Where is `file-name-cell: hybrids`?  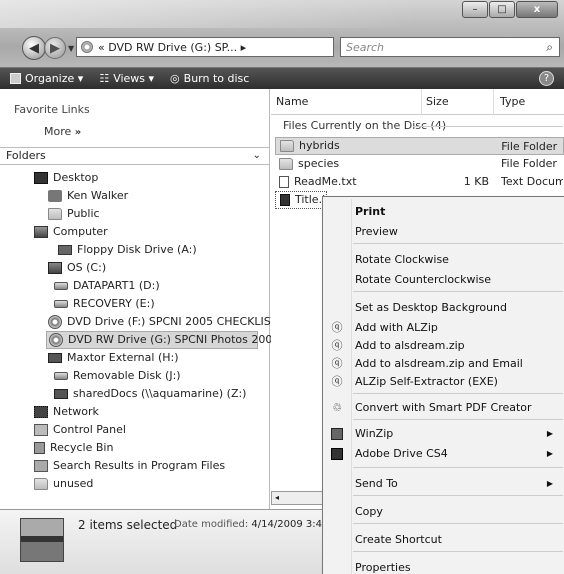
file-name-cell: hybrids is located at coordinates (348, 146).